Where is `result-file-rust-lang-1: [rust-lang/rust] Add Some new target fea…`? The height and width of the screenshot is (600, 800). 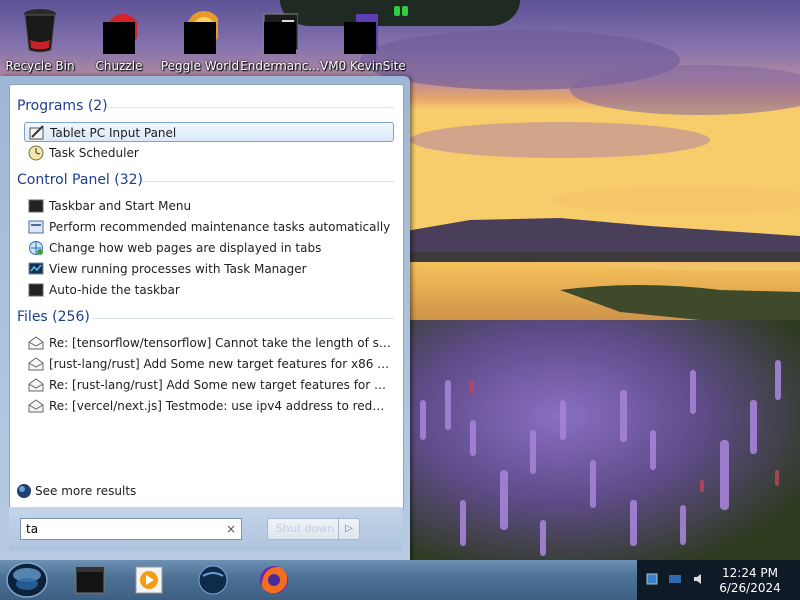
result-file-rust-lang-1: [rust-lang/rust] Add Some new target fea… is located at coordinates (209, 364).